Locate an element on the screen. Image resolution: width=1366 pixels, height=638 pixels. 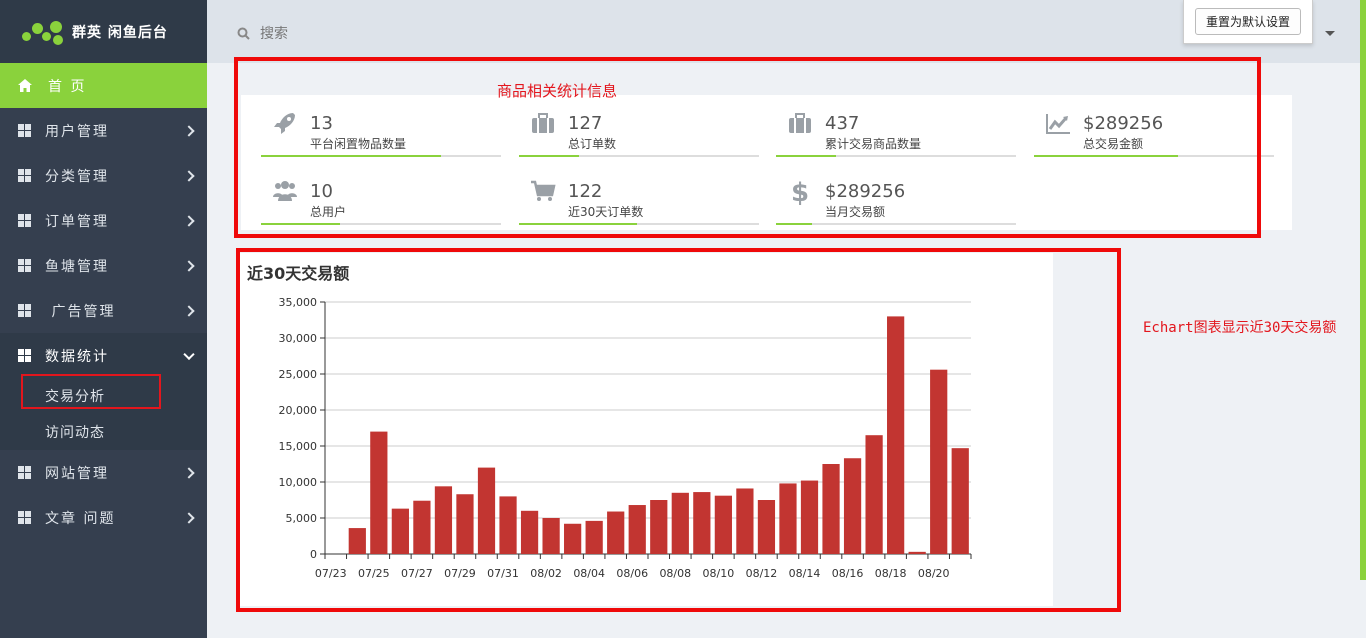
nav-item-site: 网站管理 is located at coordinates (103, 472).